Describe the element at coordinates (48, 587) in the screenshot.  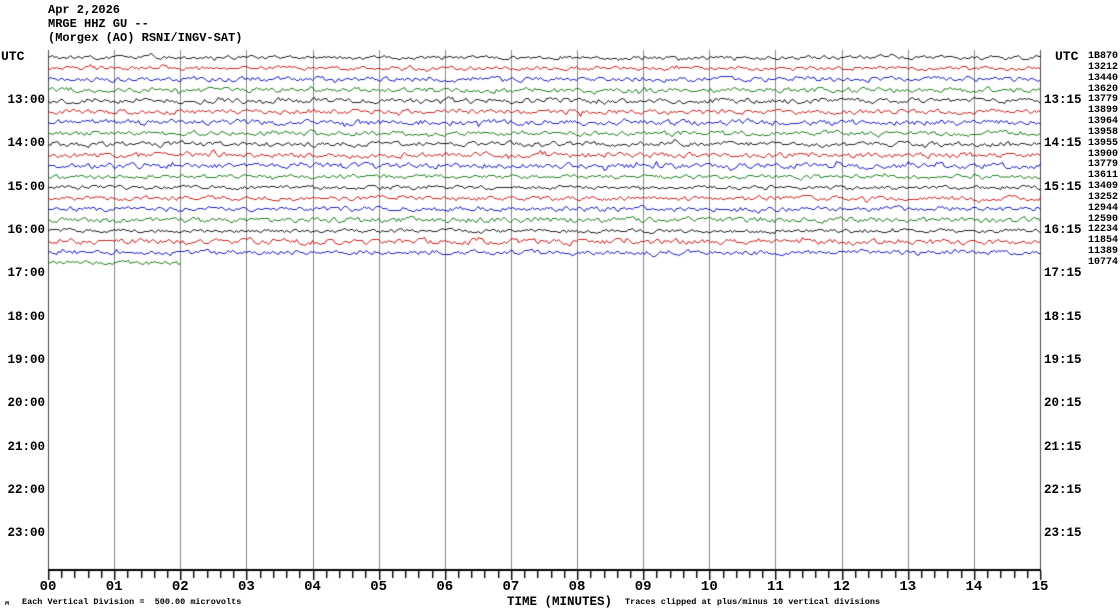
I see `minute-label: 00` at that location.